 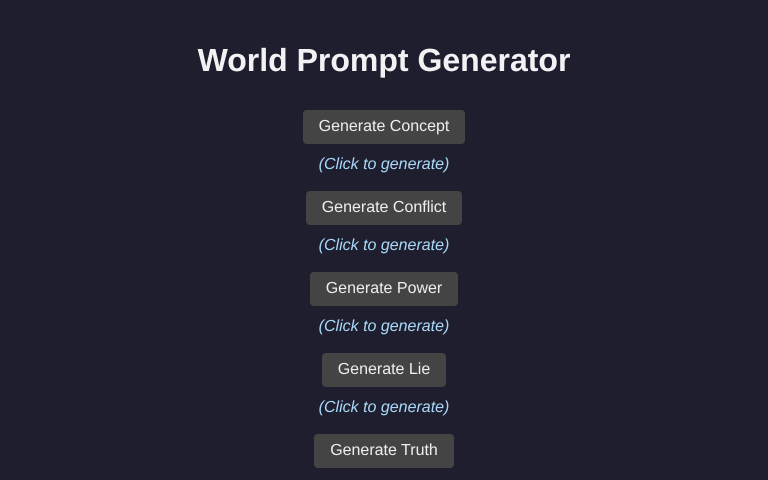 What do you see at coordinates (384, 451) in the screenshot?
I see `generate-button: Generate Truth` at bounding box center [384, 451].